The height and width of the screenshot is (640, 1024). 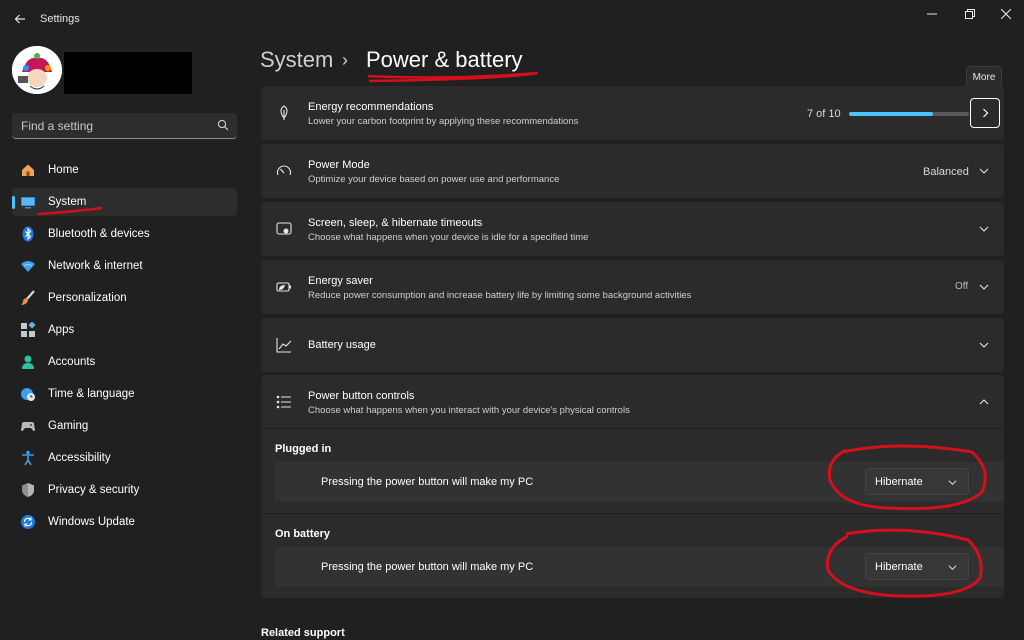 What do you see at coordinates (28, 170) in the screenshot?
I see `home-icon` at bounding box center [28, 170].